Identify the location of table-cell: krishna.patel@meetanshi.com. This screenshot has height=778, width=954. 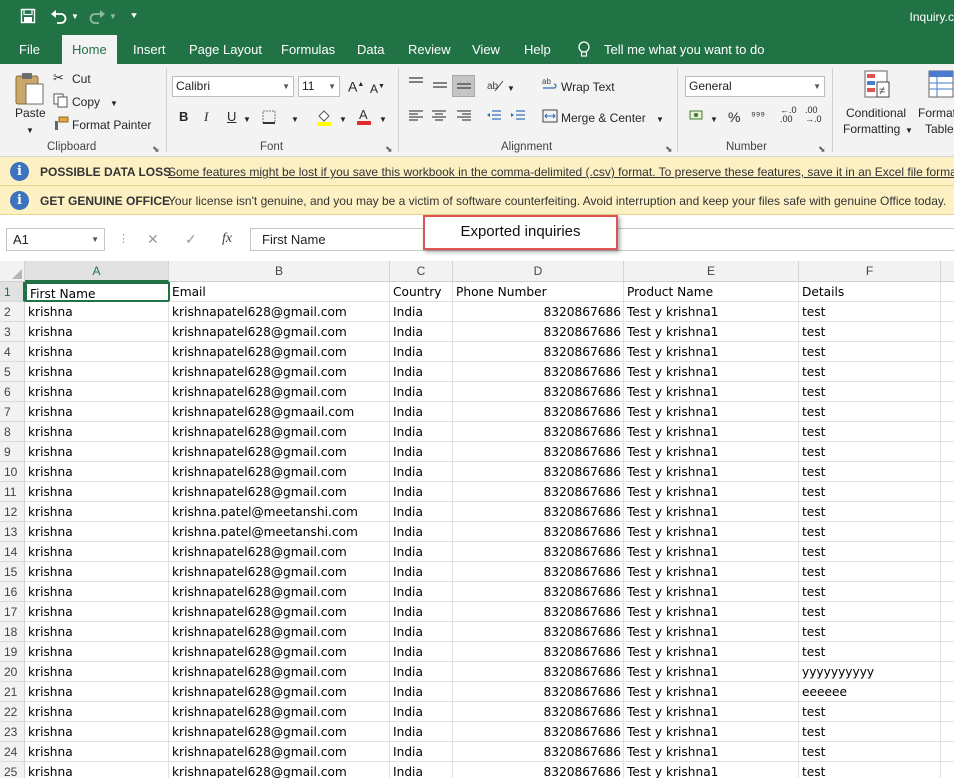
(279, 532).